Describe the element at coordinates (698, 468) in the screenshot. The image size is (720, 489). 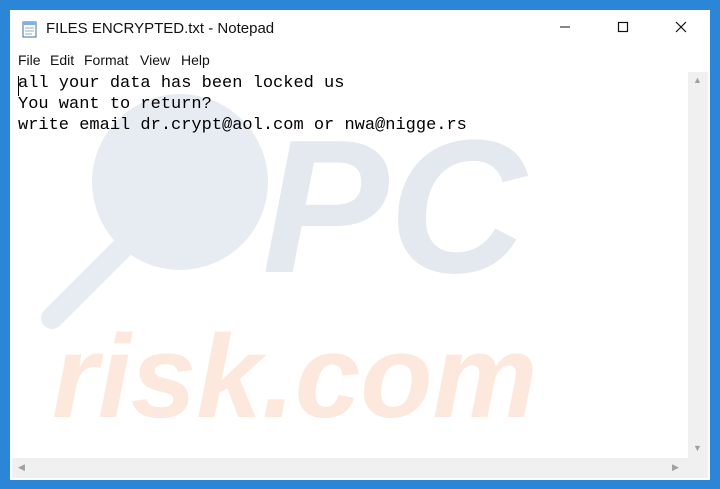
I see `scrollbar-corner` at that location.